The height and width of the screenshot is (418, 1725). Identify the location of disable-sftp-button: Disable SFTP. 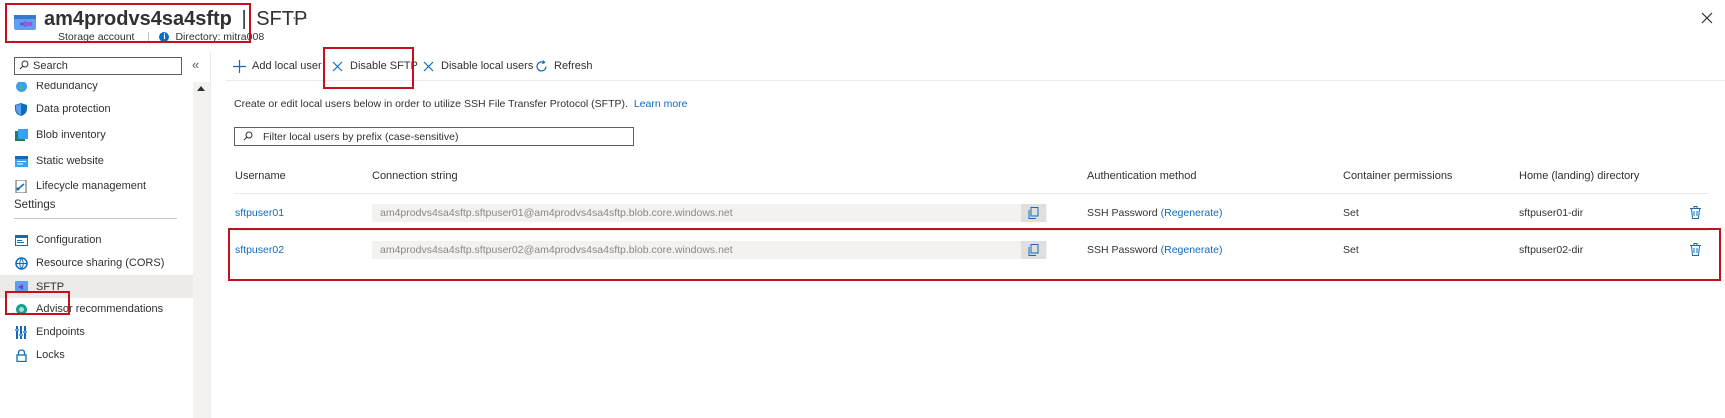
(374, 66).